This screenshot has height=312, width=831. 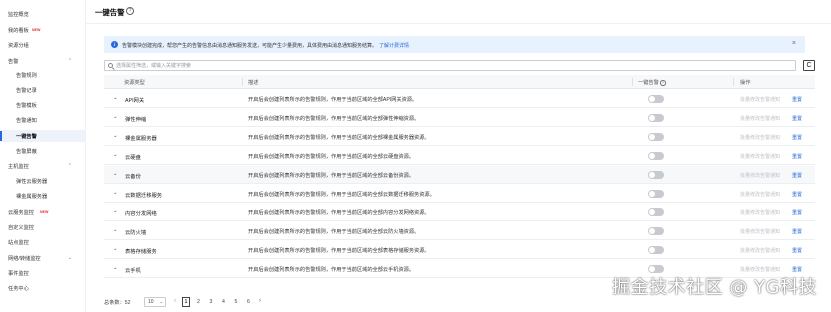 What do you see at coordinates (43, 258) in the screenshot?
I see `sidebar-item: 网络/转储监控 ⌄` at bounding box center [43, 258].